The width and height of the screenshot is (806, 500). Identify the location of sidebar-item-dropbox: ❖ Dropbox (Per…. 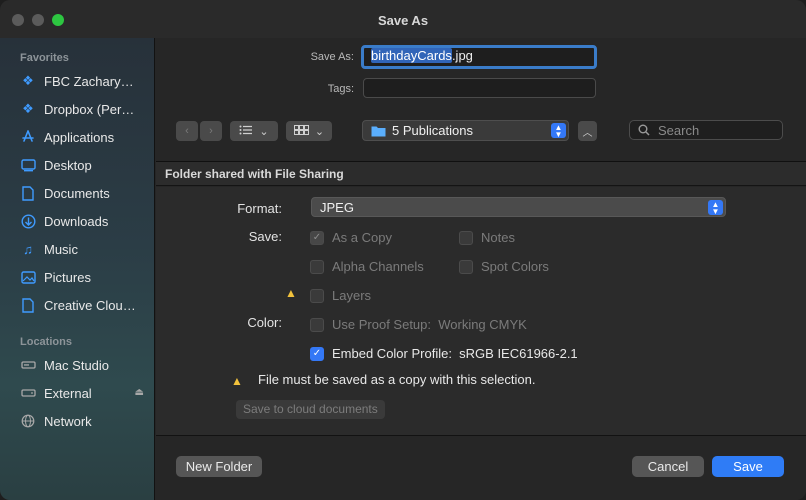
(83, 109).